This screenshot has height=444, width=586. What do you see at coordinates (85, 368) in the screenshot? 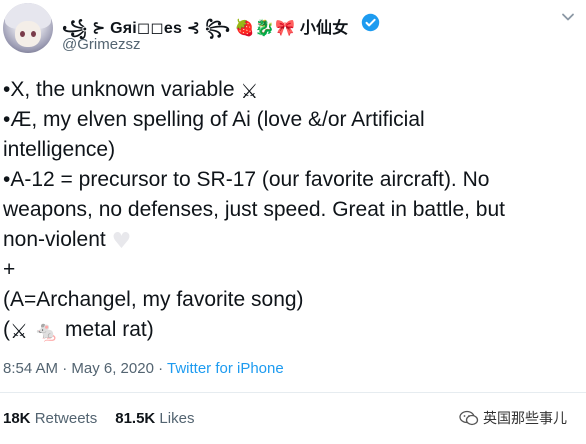
I see `timestamp: 8:54 AM · May 6, 2020 ·` at bounding box center [85, 368].